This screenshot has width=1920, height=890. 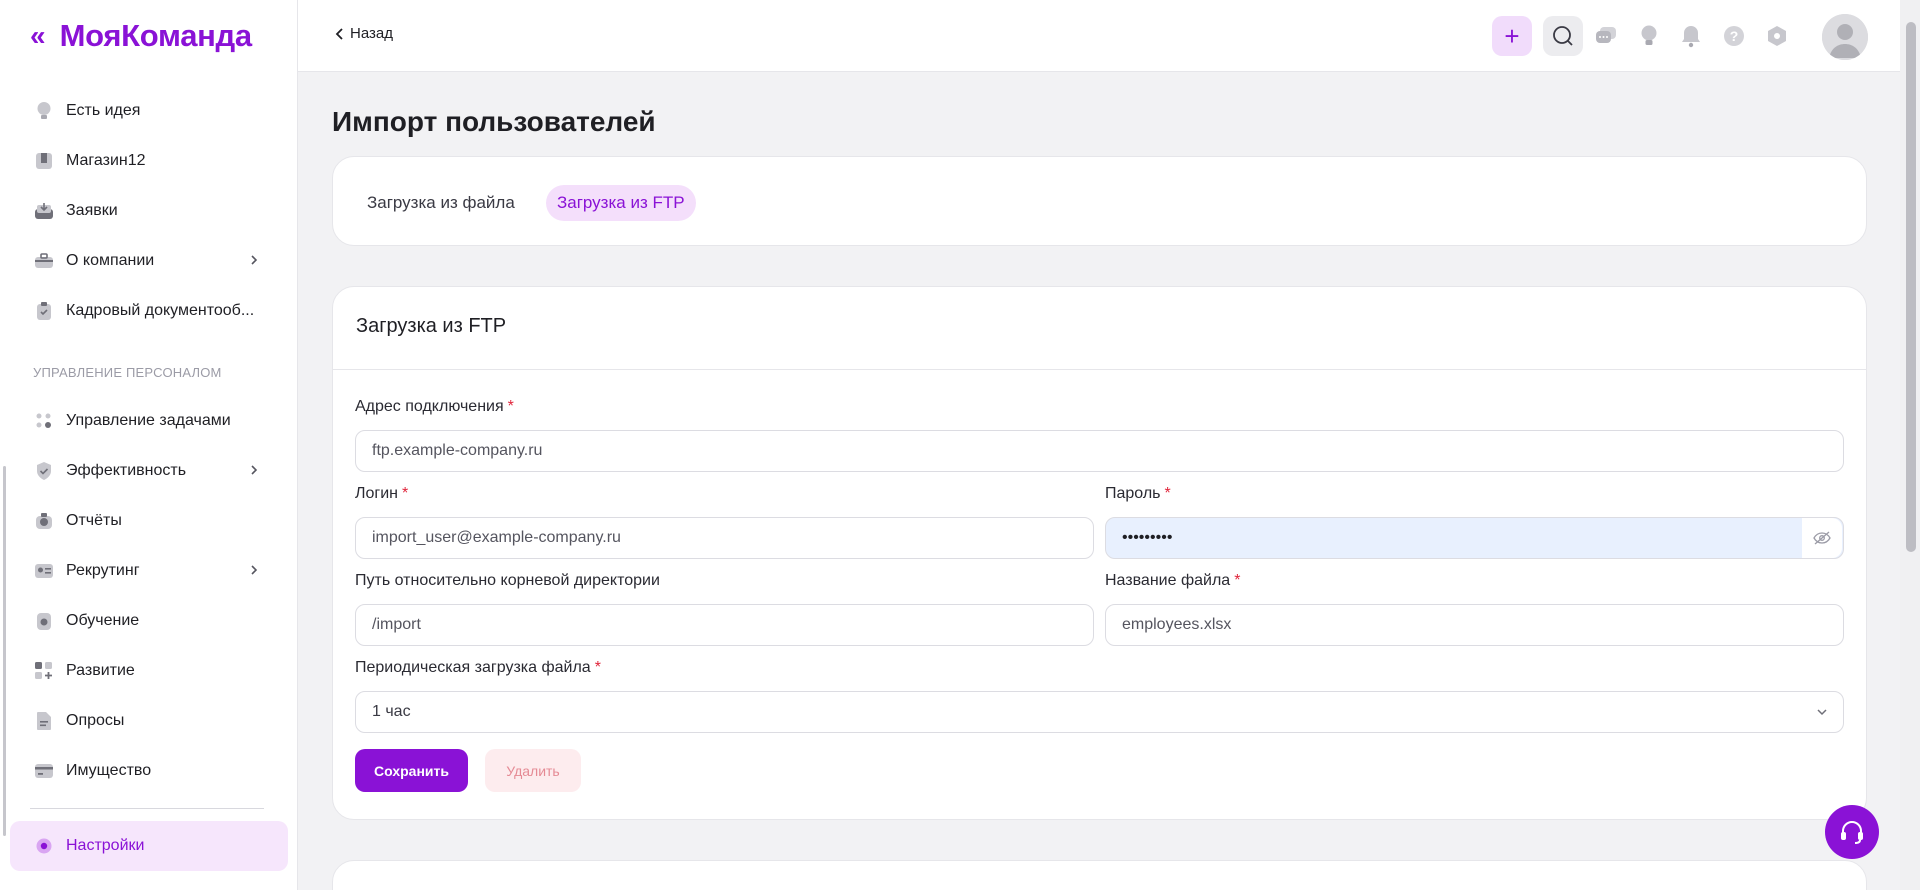 I want to click on sidebar-item-surveys: Опросы, so click(x=149, y=721).